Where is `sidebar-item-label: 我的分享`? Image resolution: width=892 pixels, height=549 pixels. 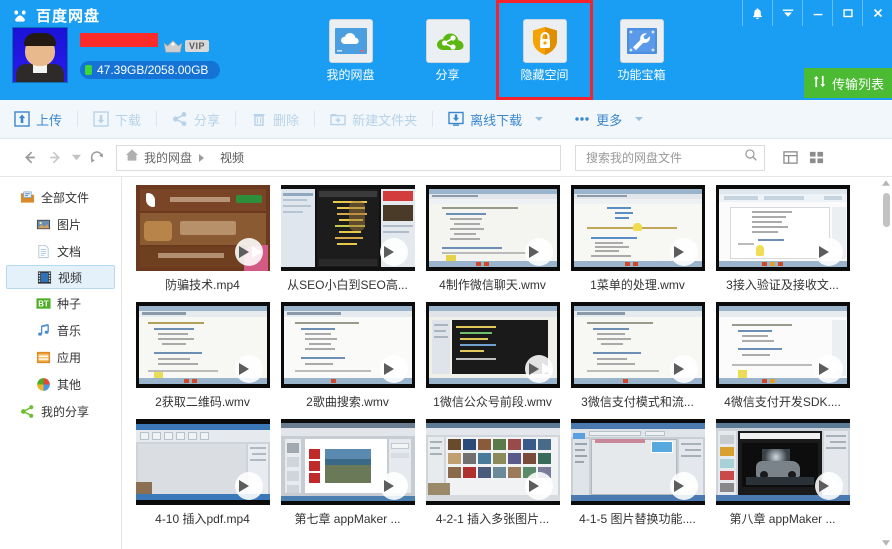
sidebar-item-label: 我的分享 is located at coordinates (65, 411).